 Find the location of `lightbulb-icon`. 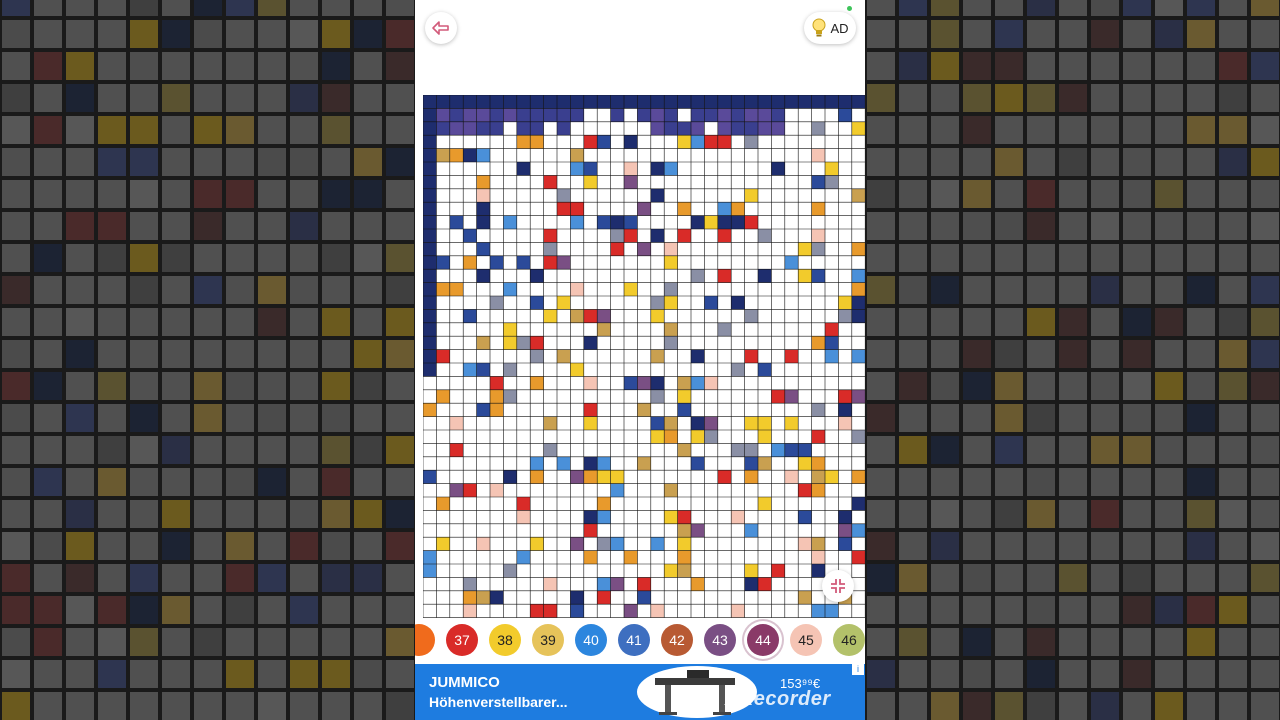

lightbulb-icon is located at coordinates (819, 27).